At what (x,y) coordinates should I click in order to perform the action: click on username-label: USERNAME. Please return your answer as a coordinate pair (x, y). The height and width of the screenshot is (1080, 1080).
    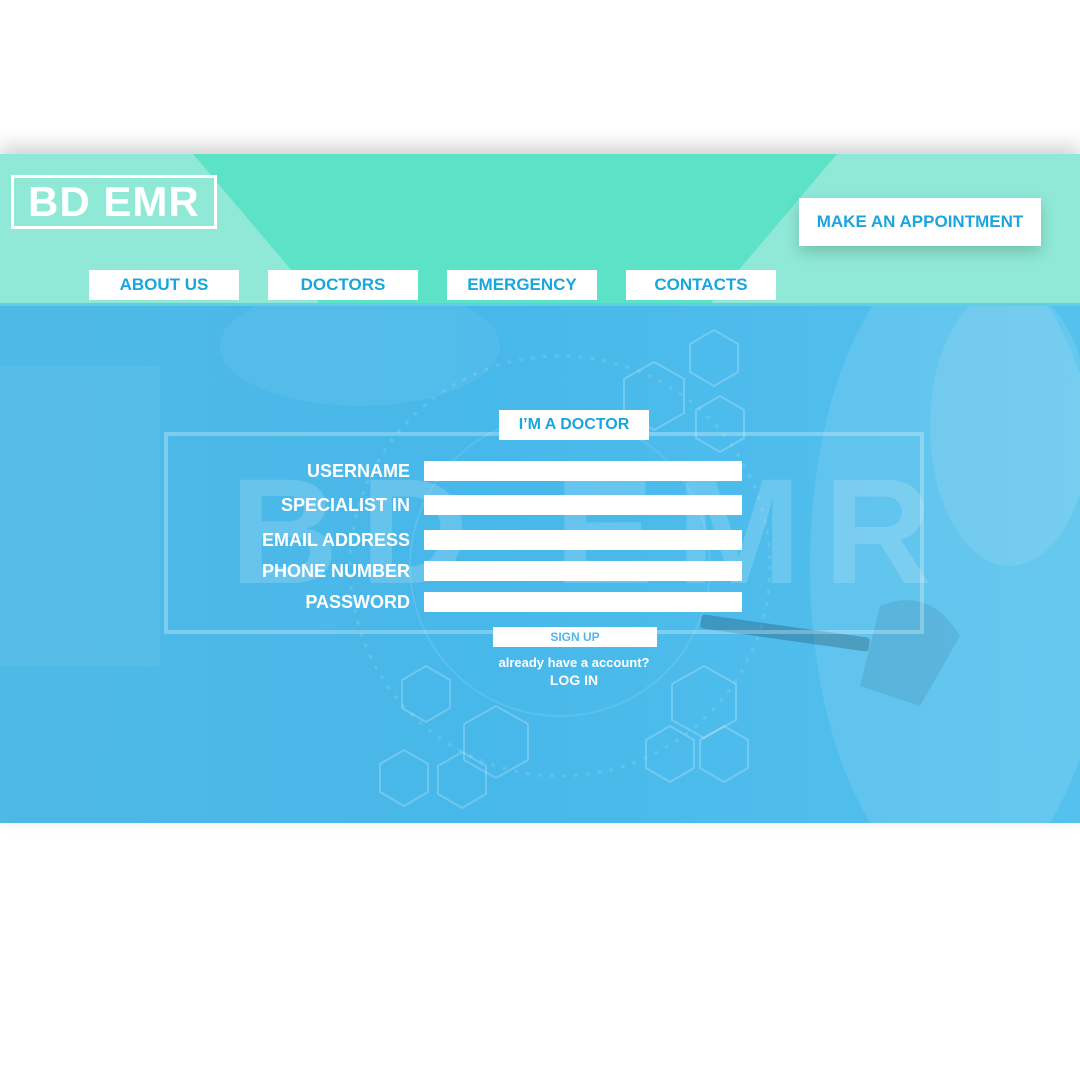
    Looking at the image, I should click on (358, 471).